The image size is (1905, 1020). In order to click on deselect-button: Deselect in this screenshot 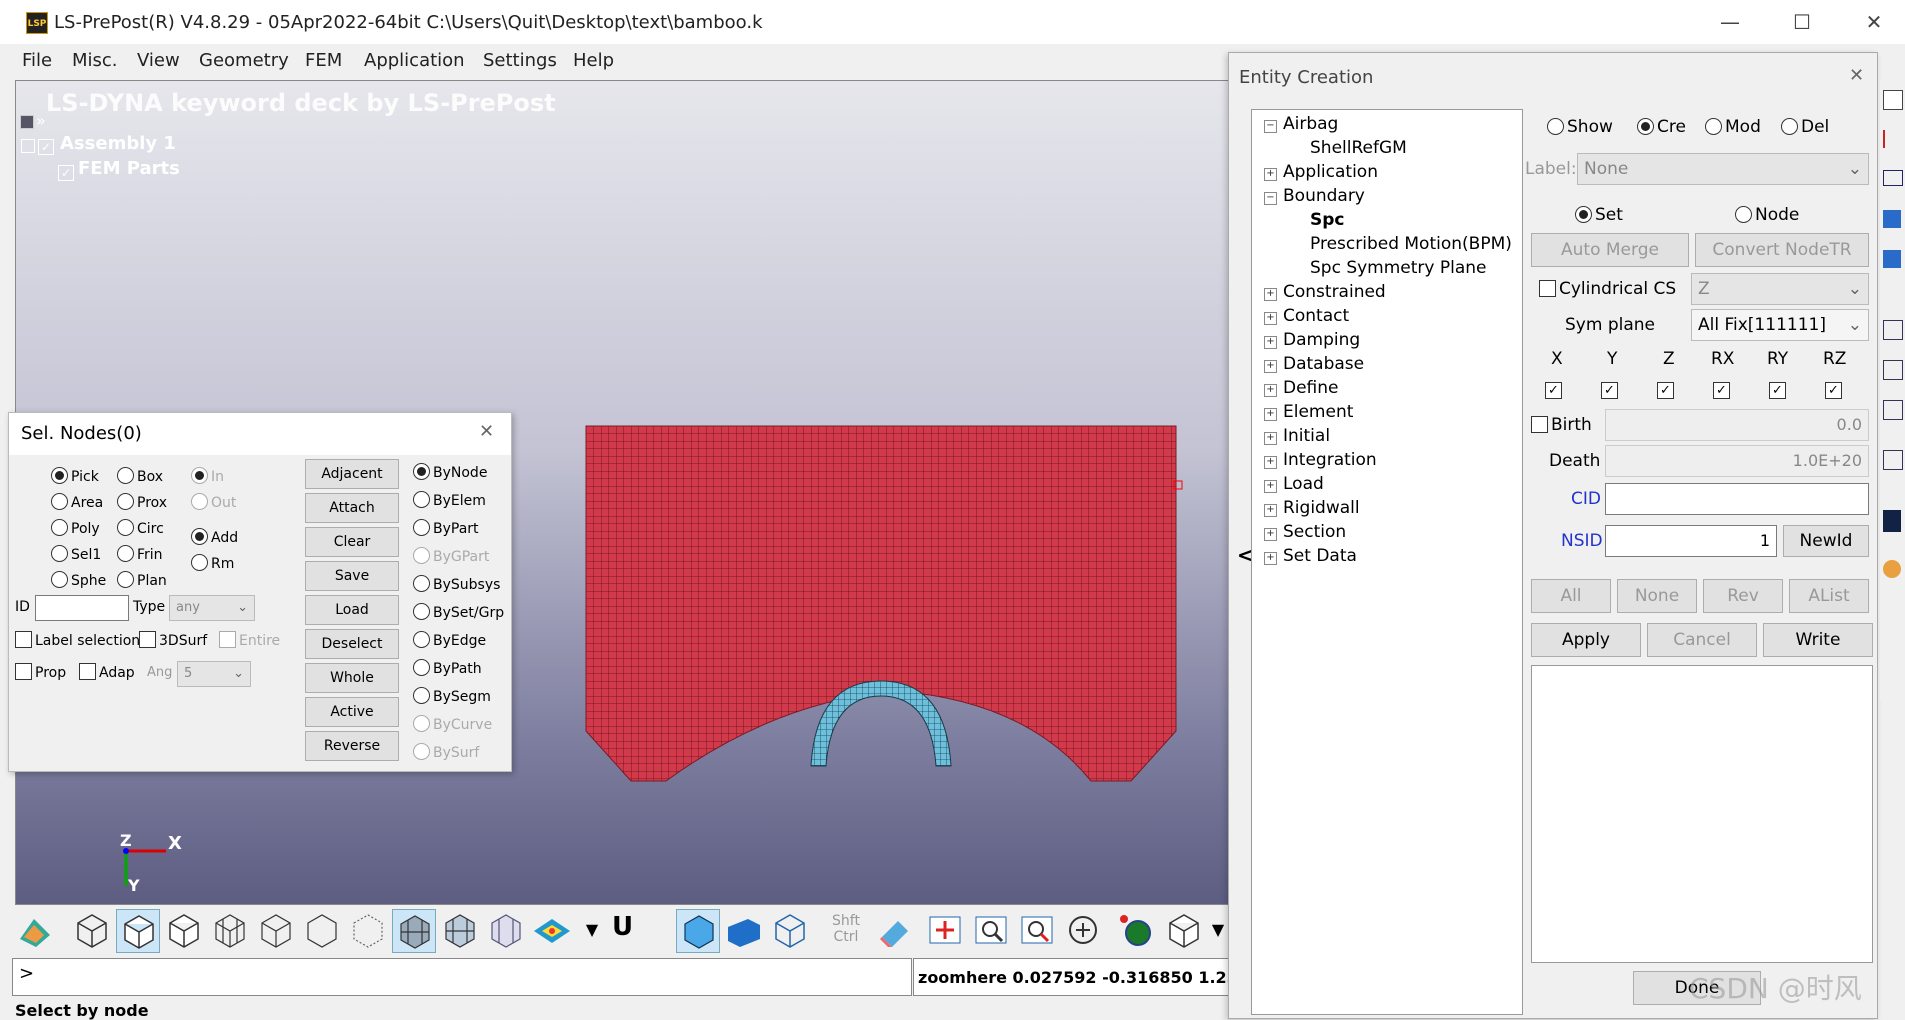, I will do `click(352, 644)`.